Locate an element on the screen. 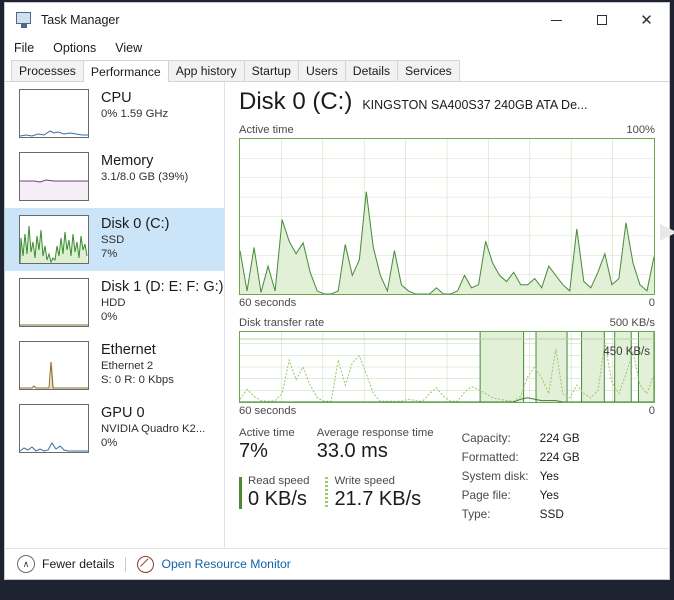  sidebar-item-sub: 0% 1.59 GHz is located at coordinates (135, 113).